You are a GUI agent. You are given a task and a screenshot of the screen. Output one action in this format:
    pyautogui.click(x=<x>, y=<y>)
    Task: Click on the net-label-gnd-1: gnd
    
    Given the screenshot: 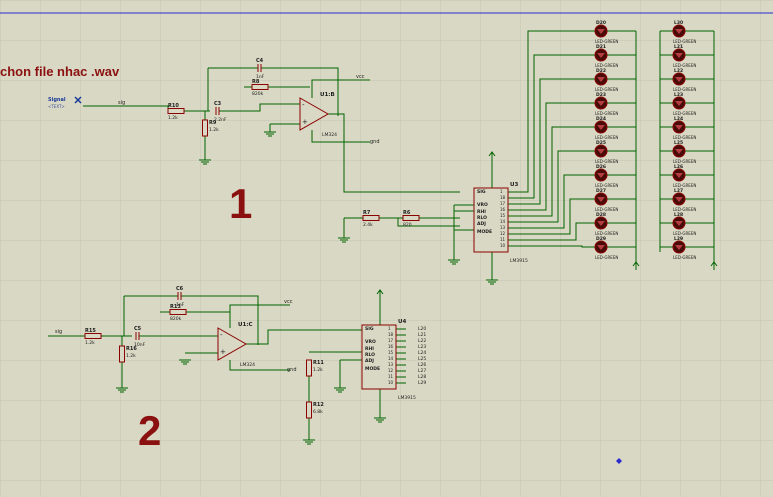 What is the action you would take?
    pyautogui.click(x=375, y=142)
    